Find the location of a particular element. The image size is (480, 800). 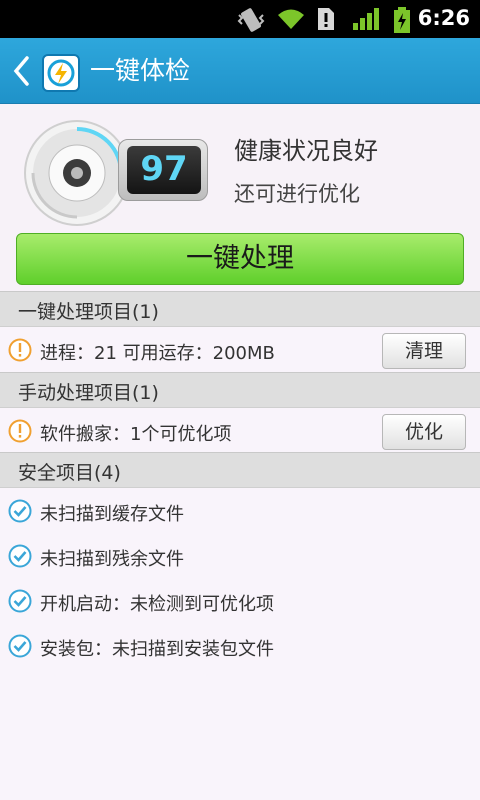

clock: 6:26 is located at coordinates (443, 18).